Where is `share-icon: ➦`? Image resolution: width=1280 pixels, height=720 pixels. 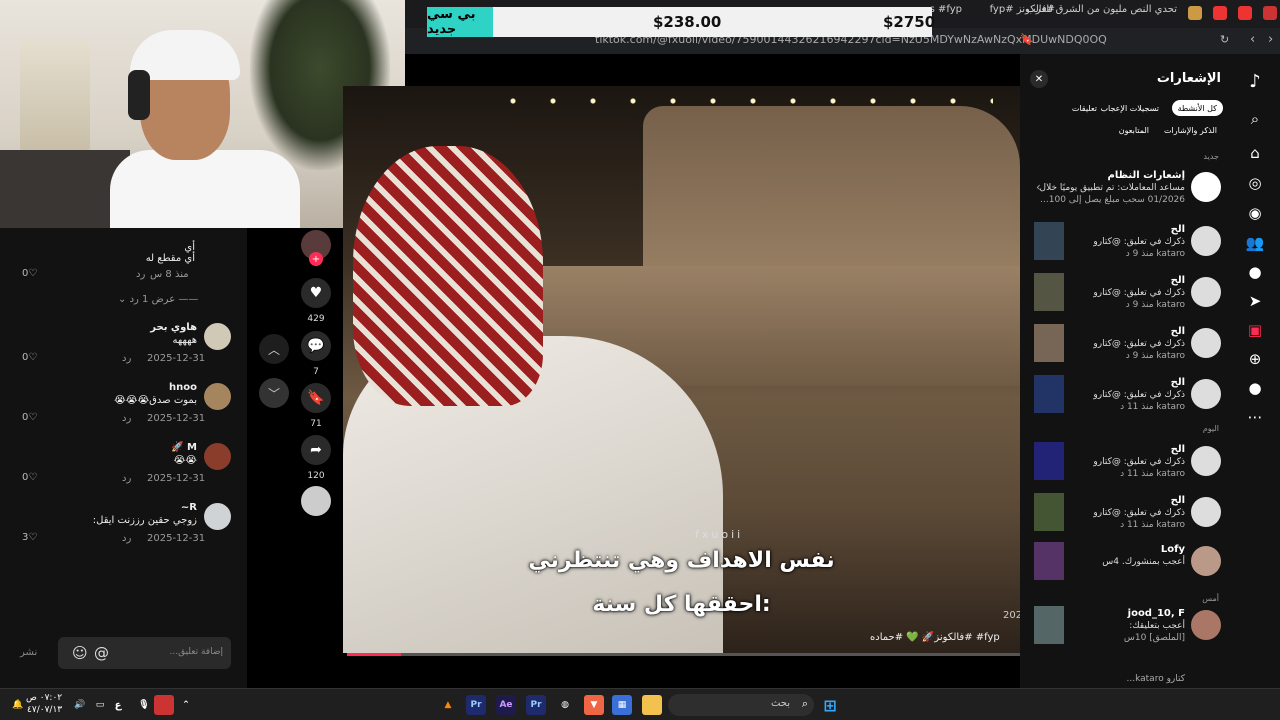
share-icon: ➦ is located at coordinates (316, 450).